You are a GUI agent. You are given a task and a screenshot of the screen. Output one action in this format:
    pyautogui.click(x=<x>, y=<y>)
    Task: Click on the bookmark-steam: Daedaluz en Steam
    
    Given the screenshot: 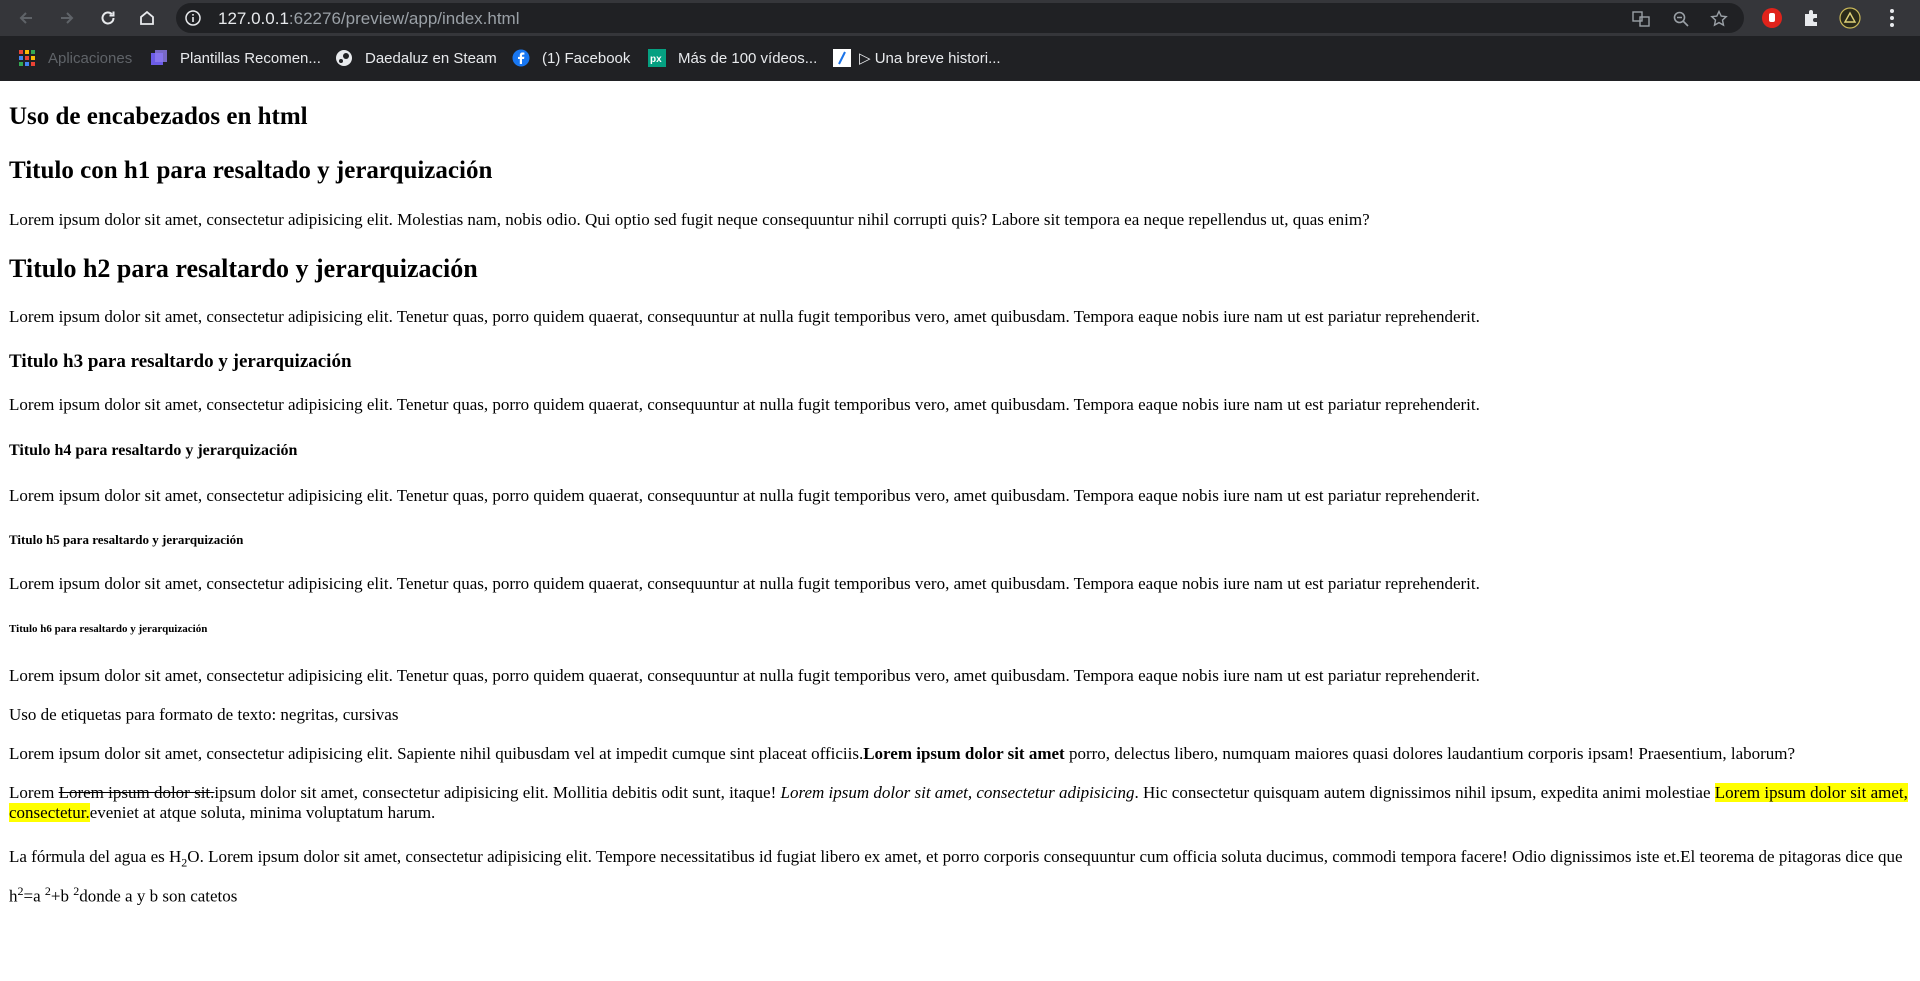 What is the action you would take?
    pyautogui.click(x=416, y=58)
    